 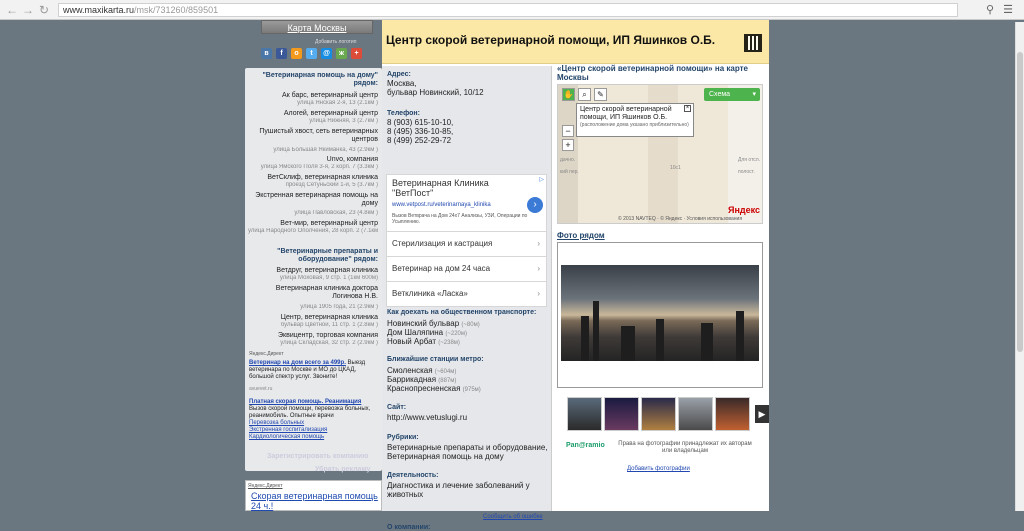 What do you see at coordinates (600, 94) in the screenshot?
I see `ruler-icon: ✎` at bounding box center [600, 94].